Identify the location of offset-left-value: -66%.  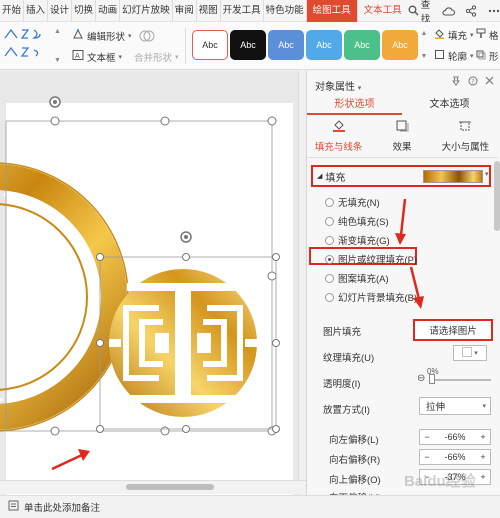
(455, 437).